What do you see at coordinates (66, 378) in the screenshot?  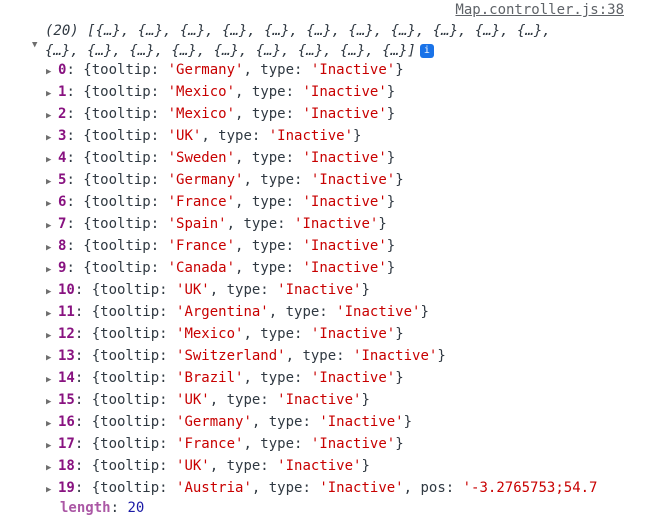 I see `item-index: 14` at bounding box center [66, 378].